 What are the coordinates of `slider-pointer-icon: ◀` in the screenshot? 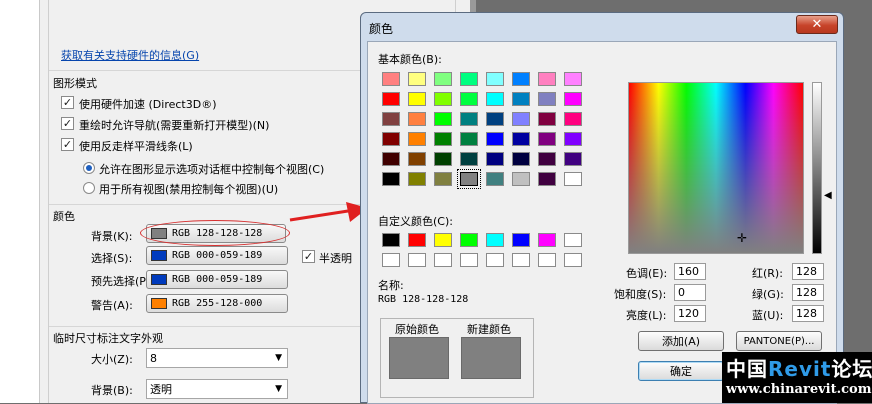 It's located at (828, 195).